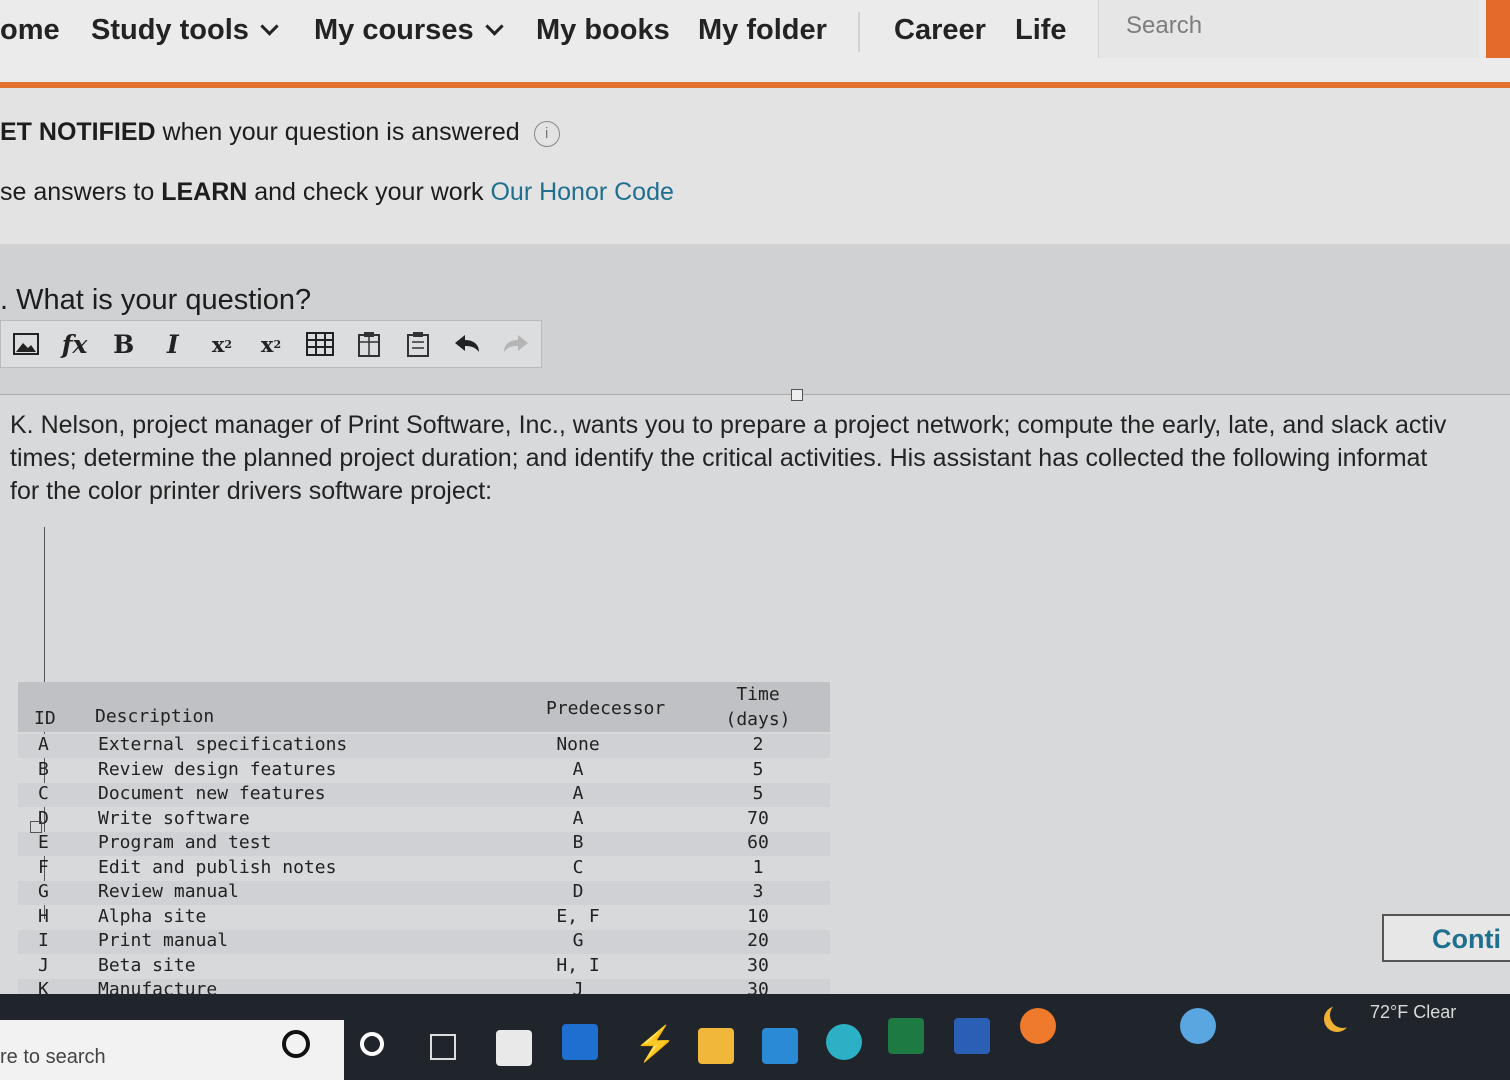  I want to click on question-title: . What is your question?, so click(156, 300).